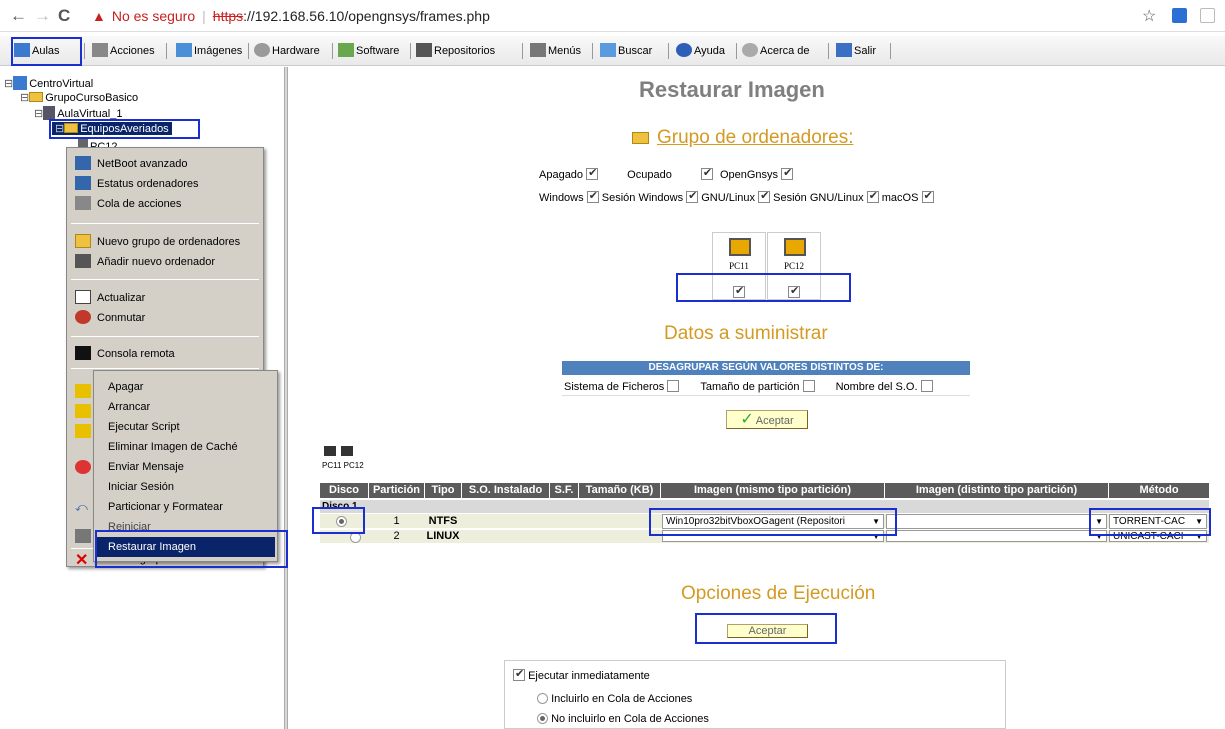  I want to click on header-so: S.O. Instalado, so click(505, 490).